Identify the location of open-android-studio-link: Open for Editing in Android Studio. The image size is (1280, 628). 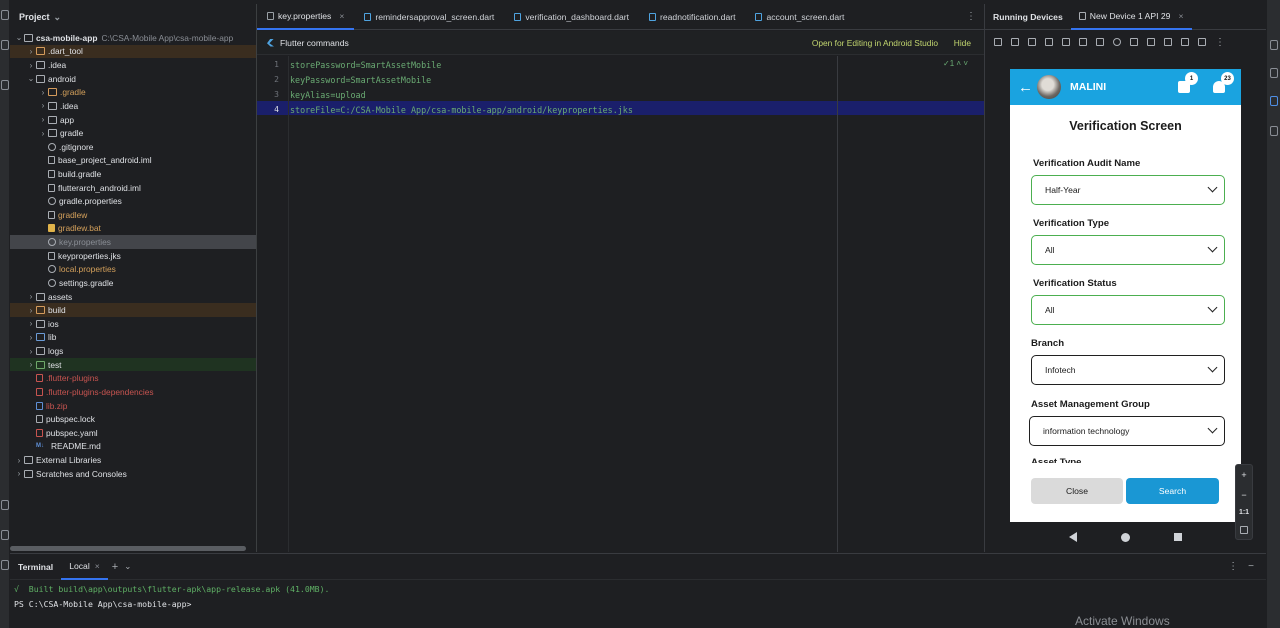
(875, 43).